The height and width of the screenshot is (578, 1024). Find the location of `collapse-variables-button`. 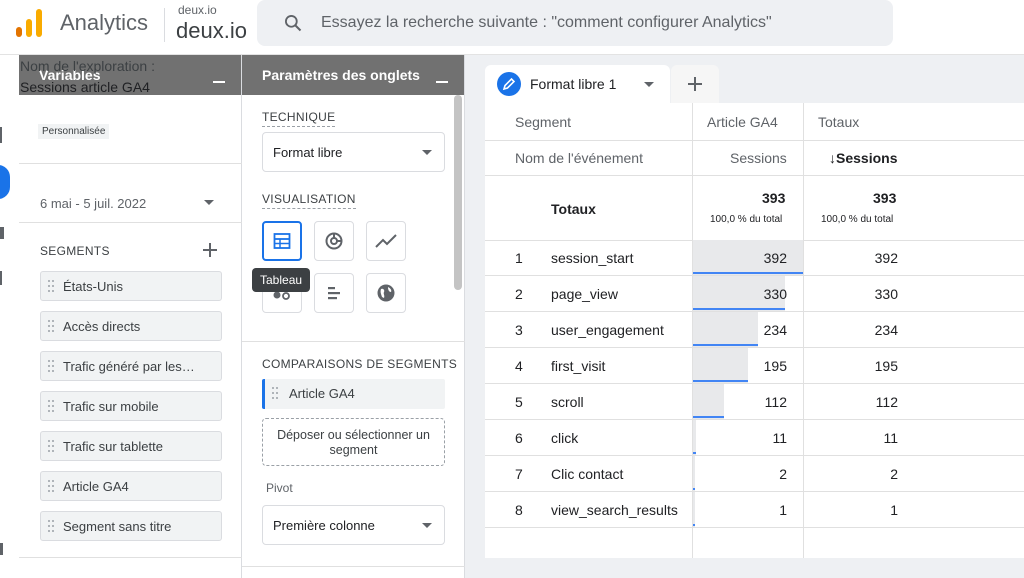

collapse-variables-button is located at coordinates (219, 82).